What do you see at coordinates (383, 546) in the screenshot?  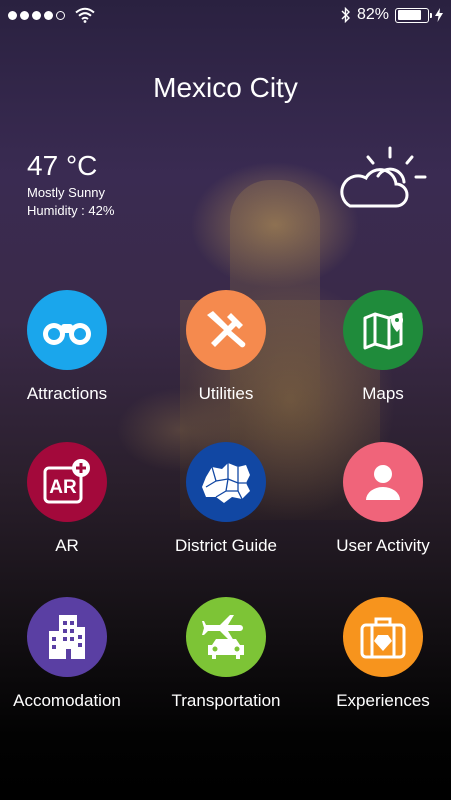 I see `menu-tile-label: User Activity` at bounding box center [383, 546].